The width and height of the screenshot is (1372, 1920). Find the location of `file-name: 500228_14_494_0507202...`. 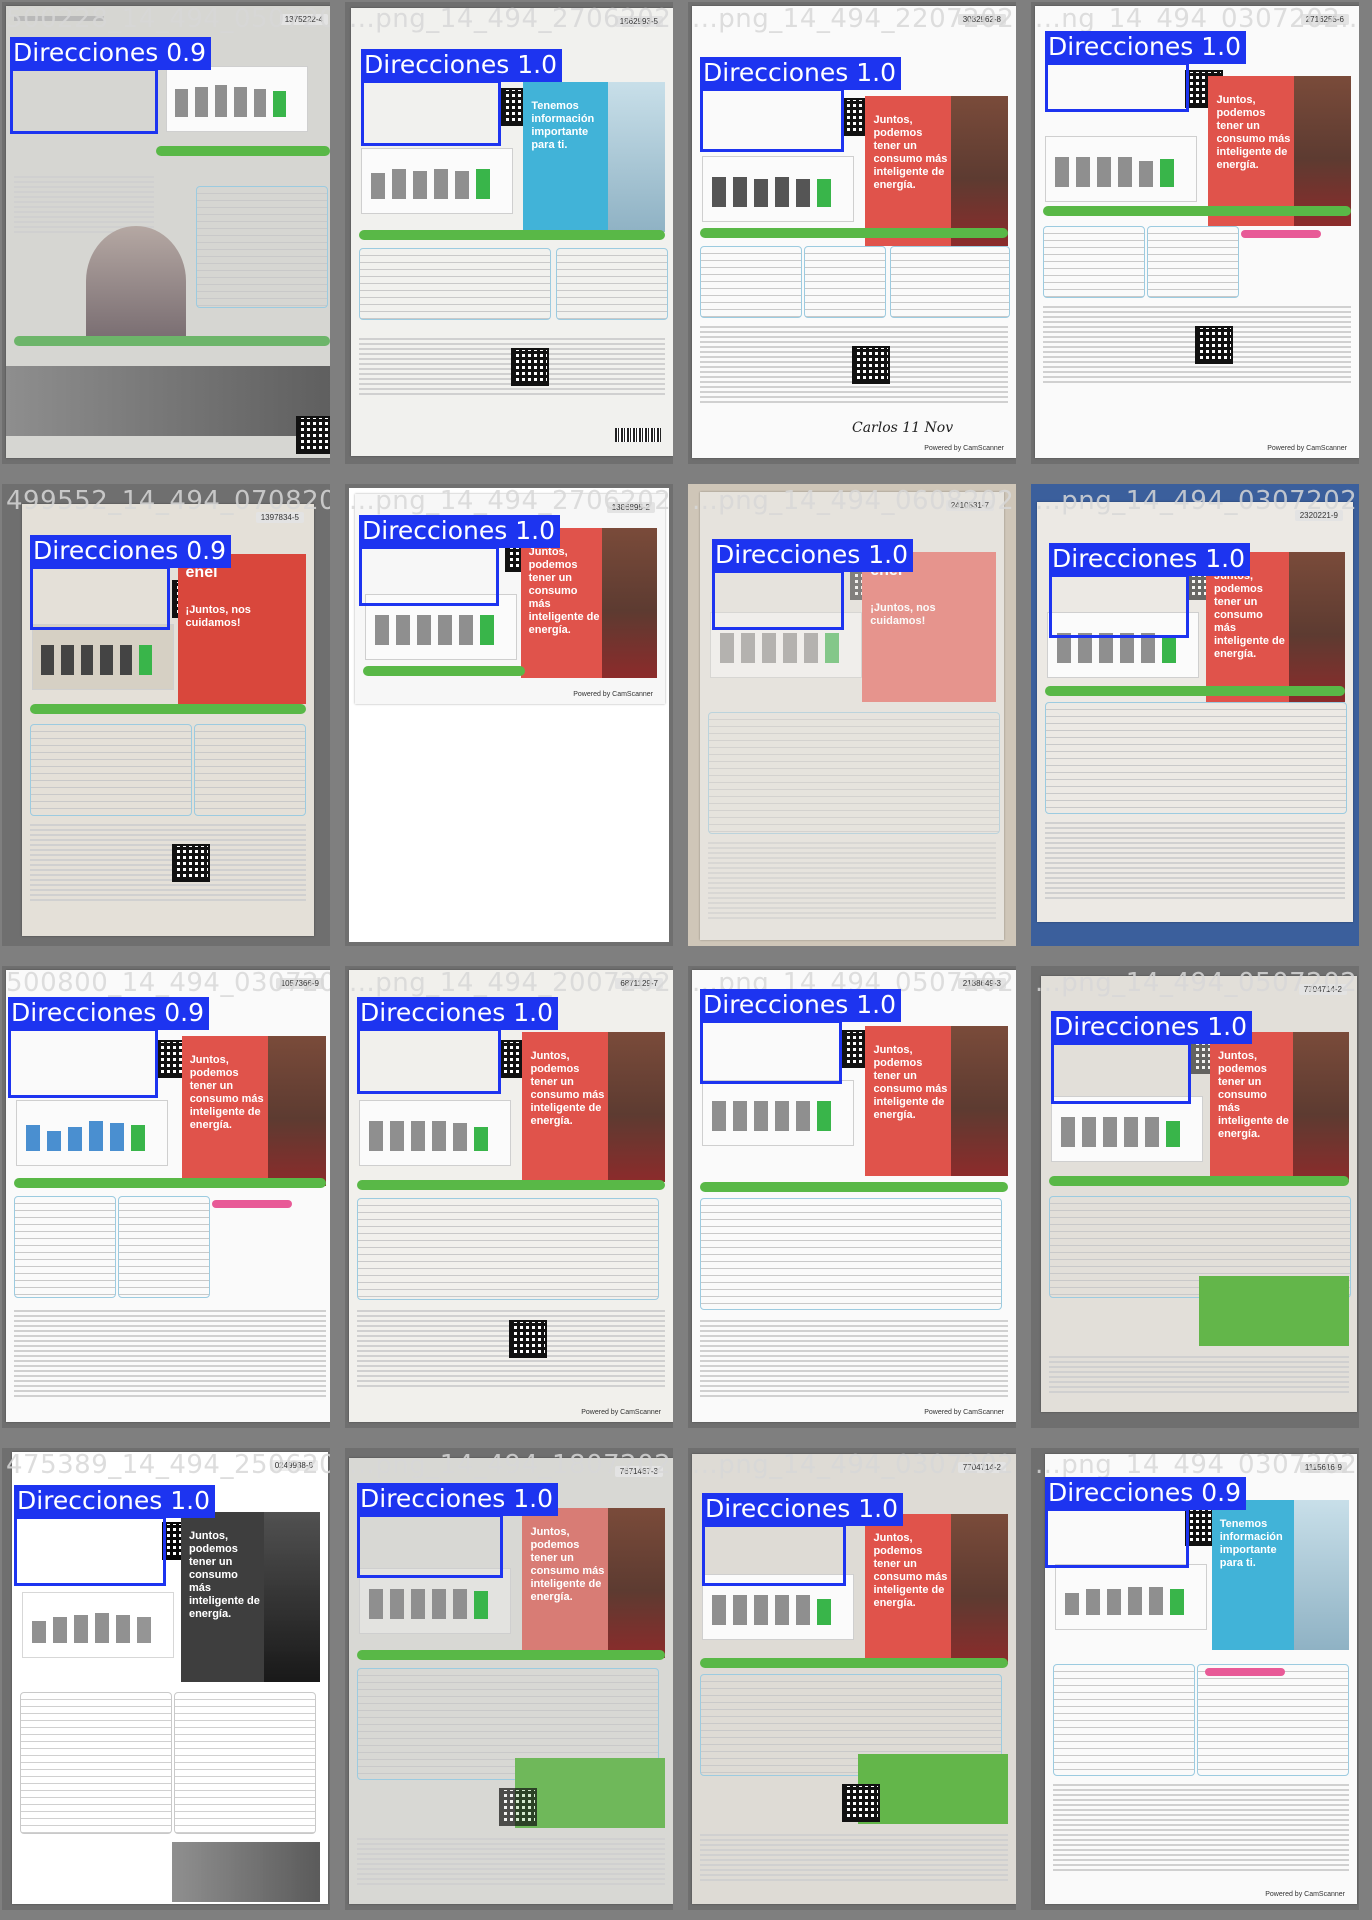

file-name: 500228_14_494_0507202... is located at coordinates (168, 19).